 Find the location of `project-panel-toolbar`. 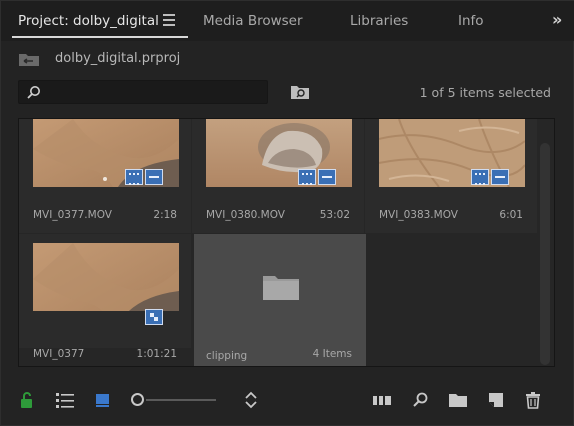

project-panel-toolbar is located at coordinates (287, 401).